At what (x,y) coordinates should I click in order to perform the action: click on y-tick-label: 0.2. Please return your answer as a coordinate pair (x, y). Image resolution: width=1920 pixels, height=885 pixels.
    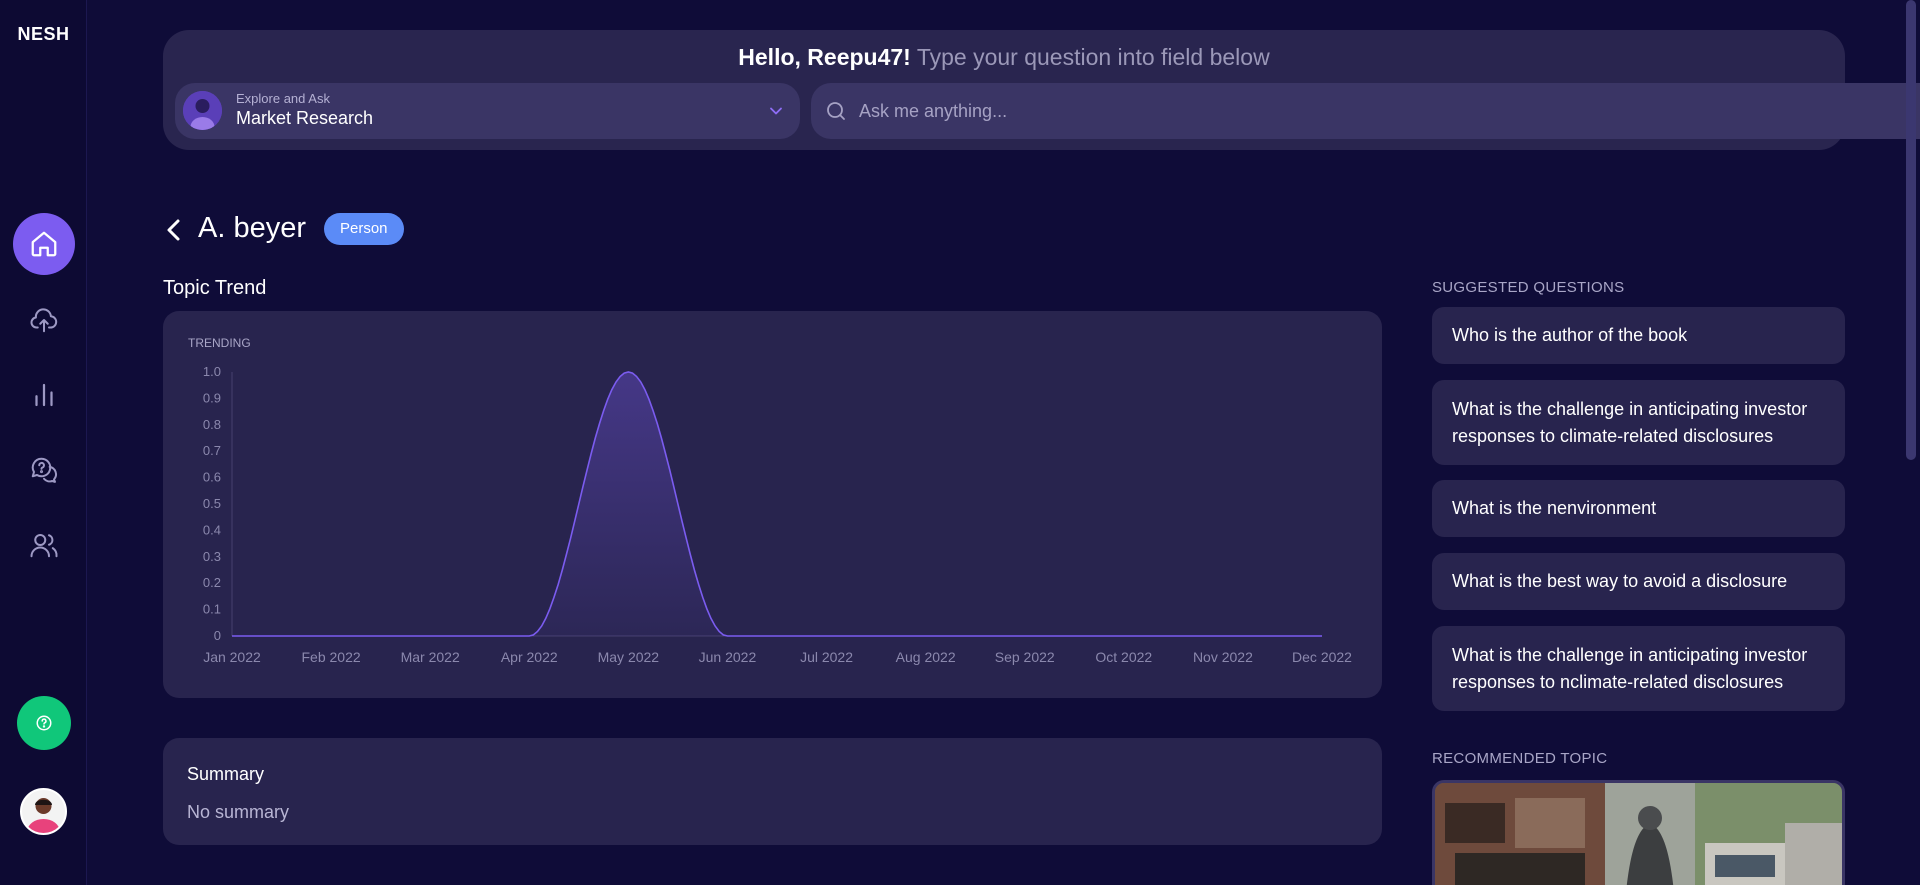
    Looking at the image, I should click on (212, 582).